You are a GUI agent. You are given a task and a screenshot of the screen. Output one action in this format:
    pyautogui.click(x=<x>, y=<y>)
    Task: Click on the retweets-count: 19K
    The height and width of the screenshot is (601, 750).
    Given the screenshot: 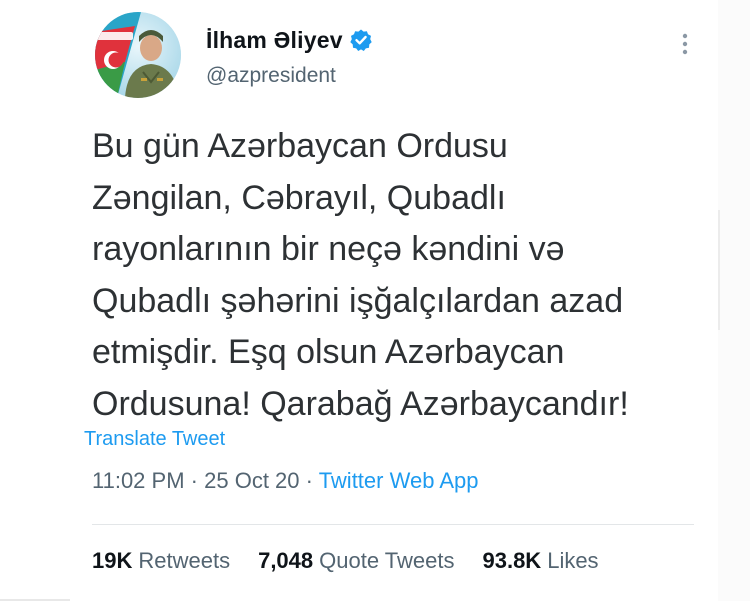 What is the action you would take?
    pyautogui.click(x=112, y=560)
    